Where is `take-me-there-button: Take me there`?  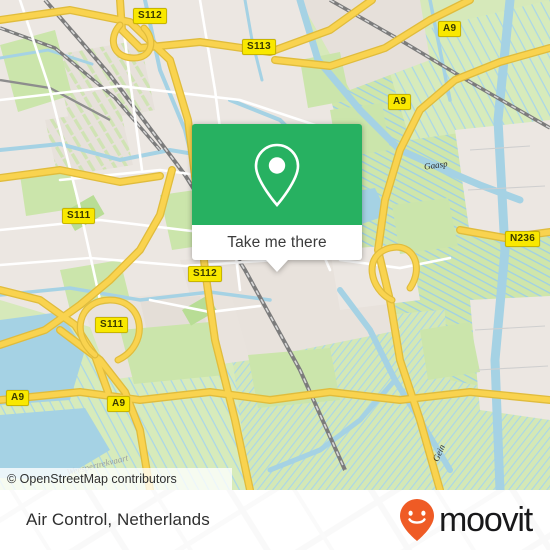 take-me-there-button: Take me there is located at coordinates (277, 242).